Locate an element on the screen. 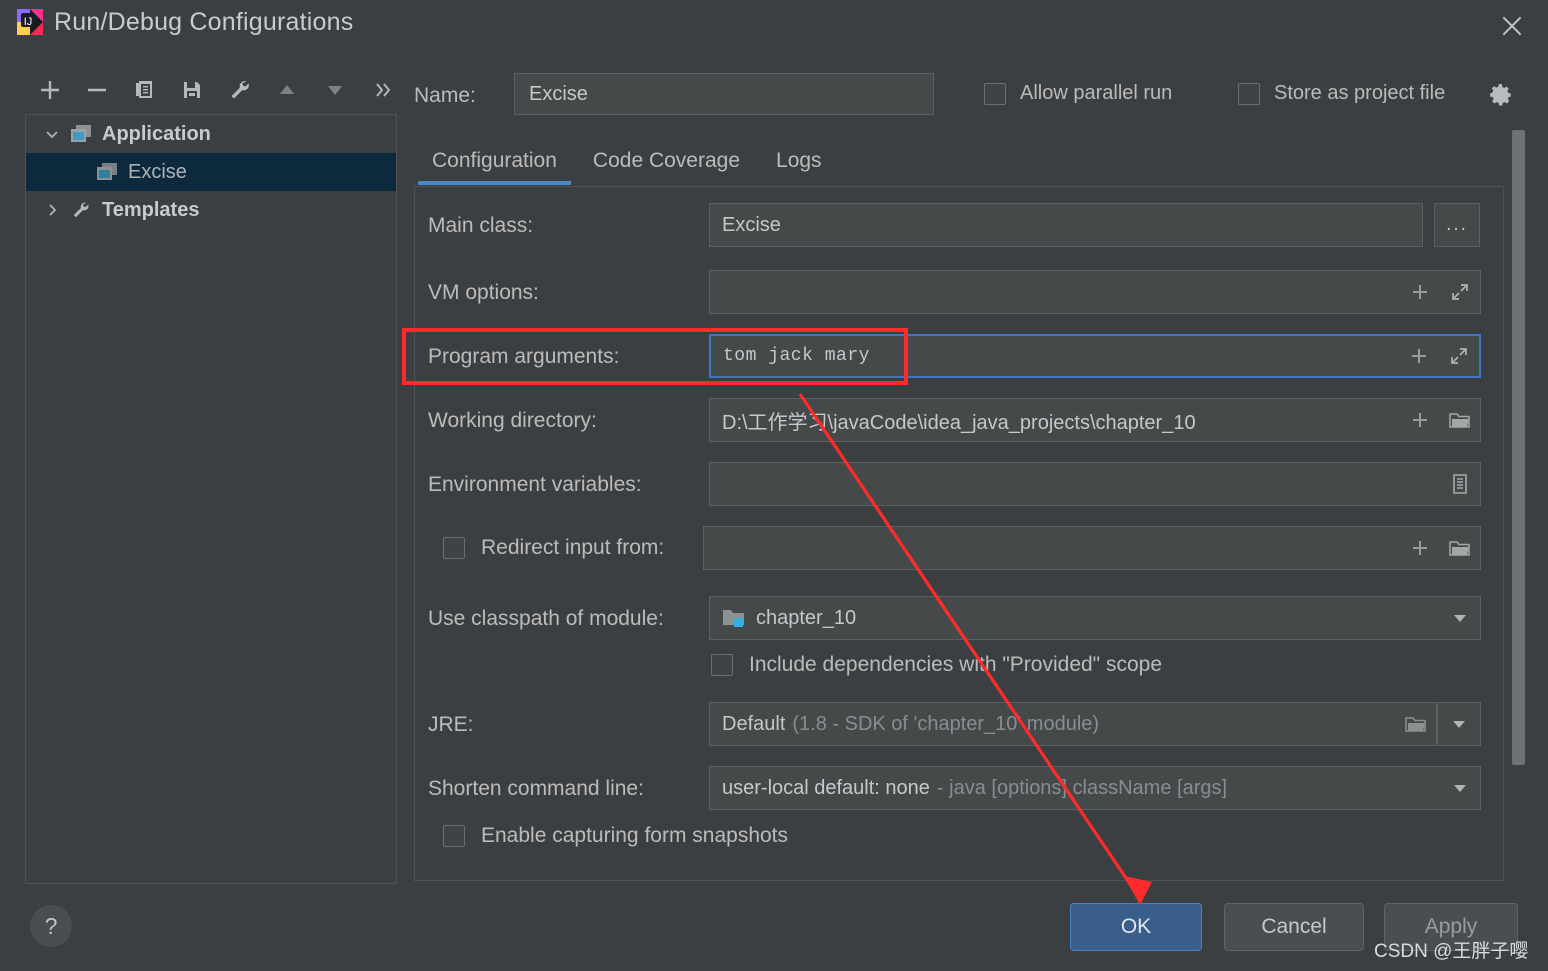 This screenshot has height=971, width=1548. chevron-double-right-icon is located at coordinates (383, 90).